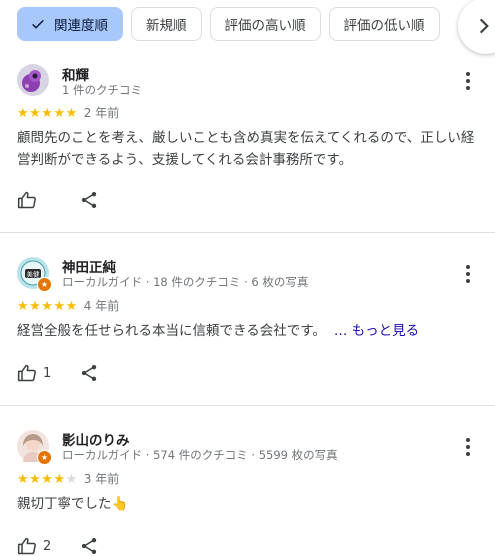 The height and width of the screenshot is (556, 495). What do you see at coordinates (81, 26) in the screenshot?
I see `chip-label: 関連度順` at bounding box center [81, 26].